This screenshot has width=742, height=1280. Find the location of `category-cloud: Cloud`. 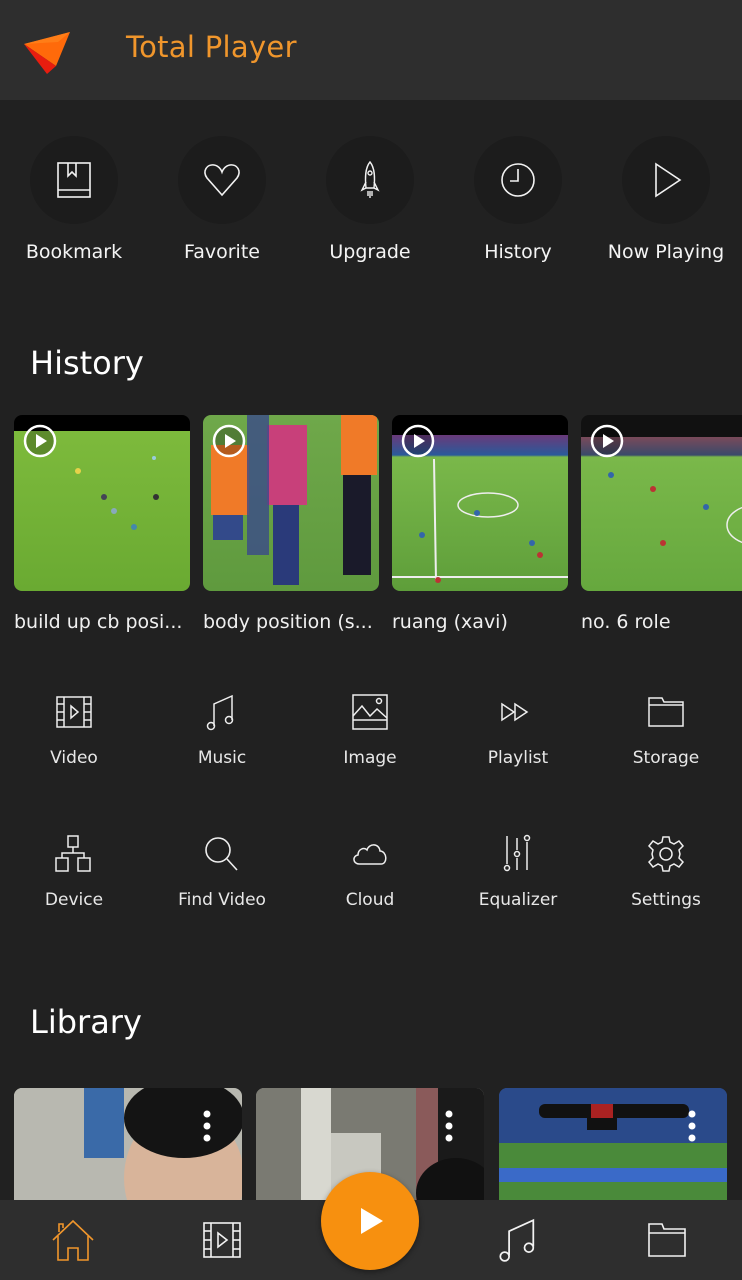

category-cloud: Cloud is located at coordinates (370, 874).